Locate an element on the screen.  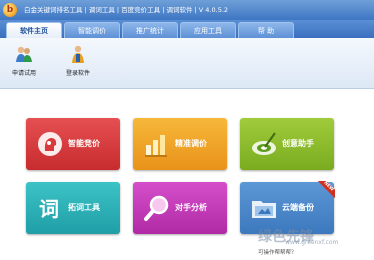
users-icon is located at coordinates (24, 54).